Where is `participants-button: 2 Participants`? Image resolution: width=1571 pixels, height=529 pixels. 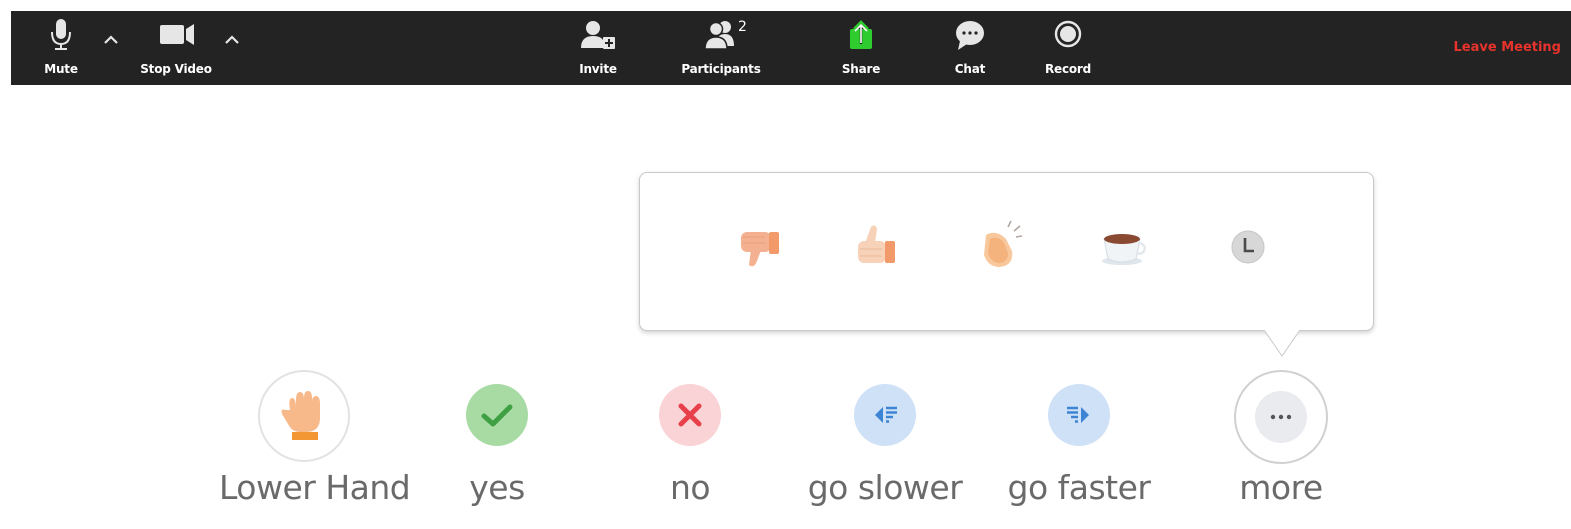
participants-button: 2 Participants is located at coordinates (721, 48).